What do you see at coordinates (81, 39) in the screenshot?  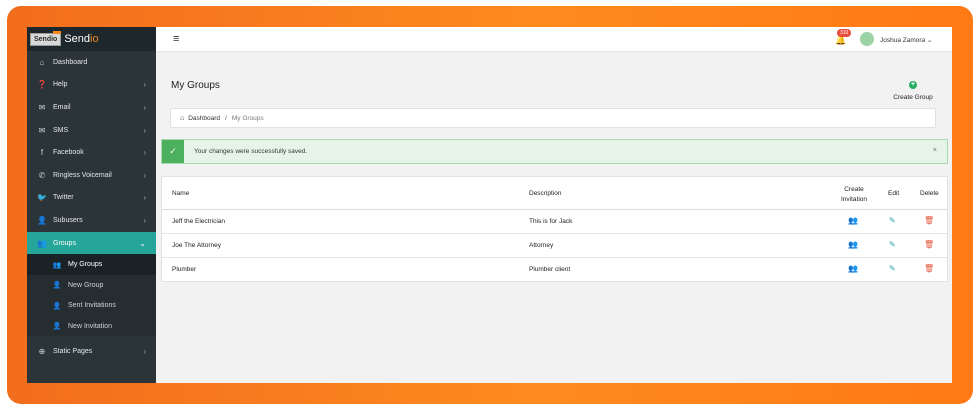 I see `logo-wordmark: Sendio` at bounding box center [81, 39].